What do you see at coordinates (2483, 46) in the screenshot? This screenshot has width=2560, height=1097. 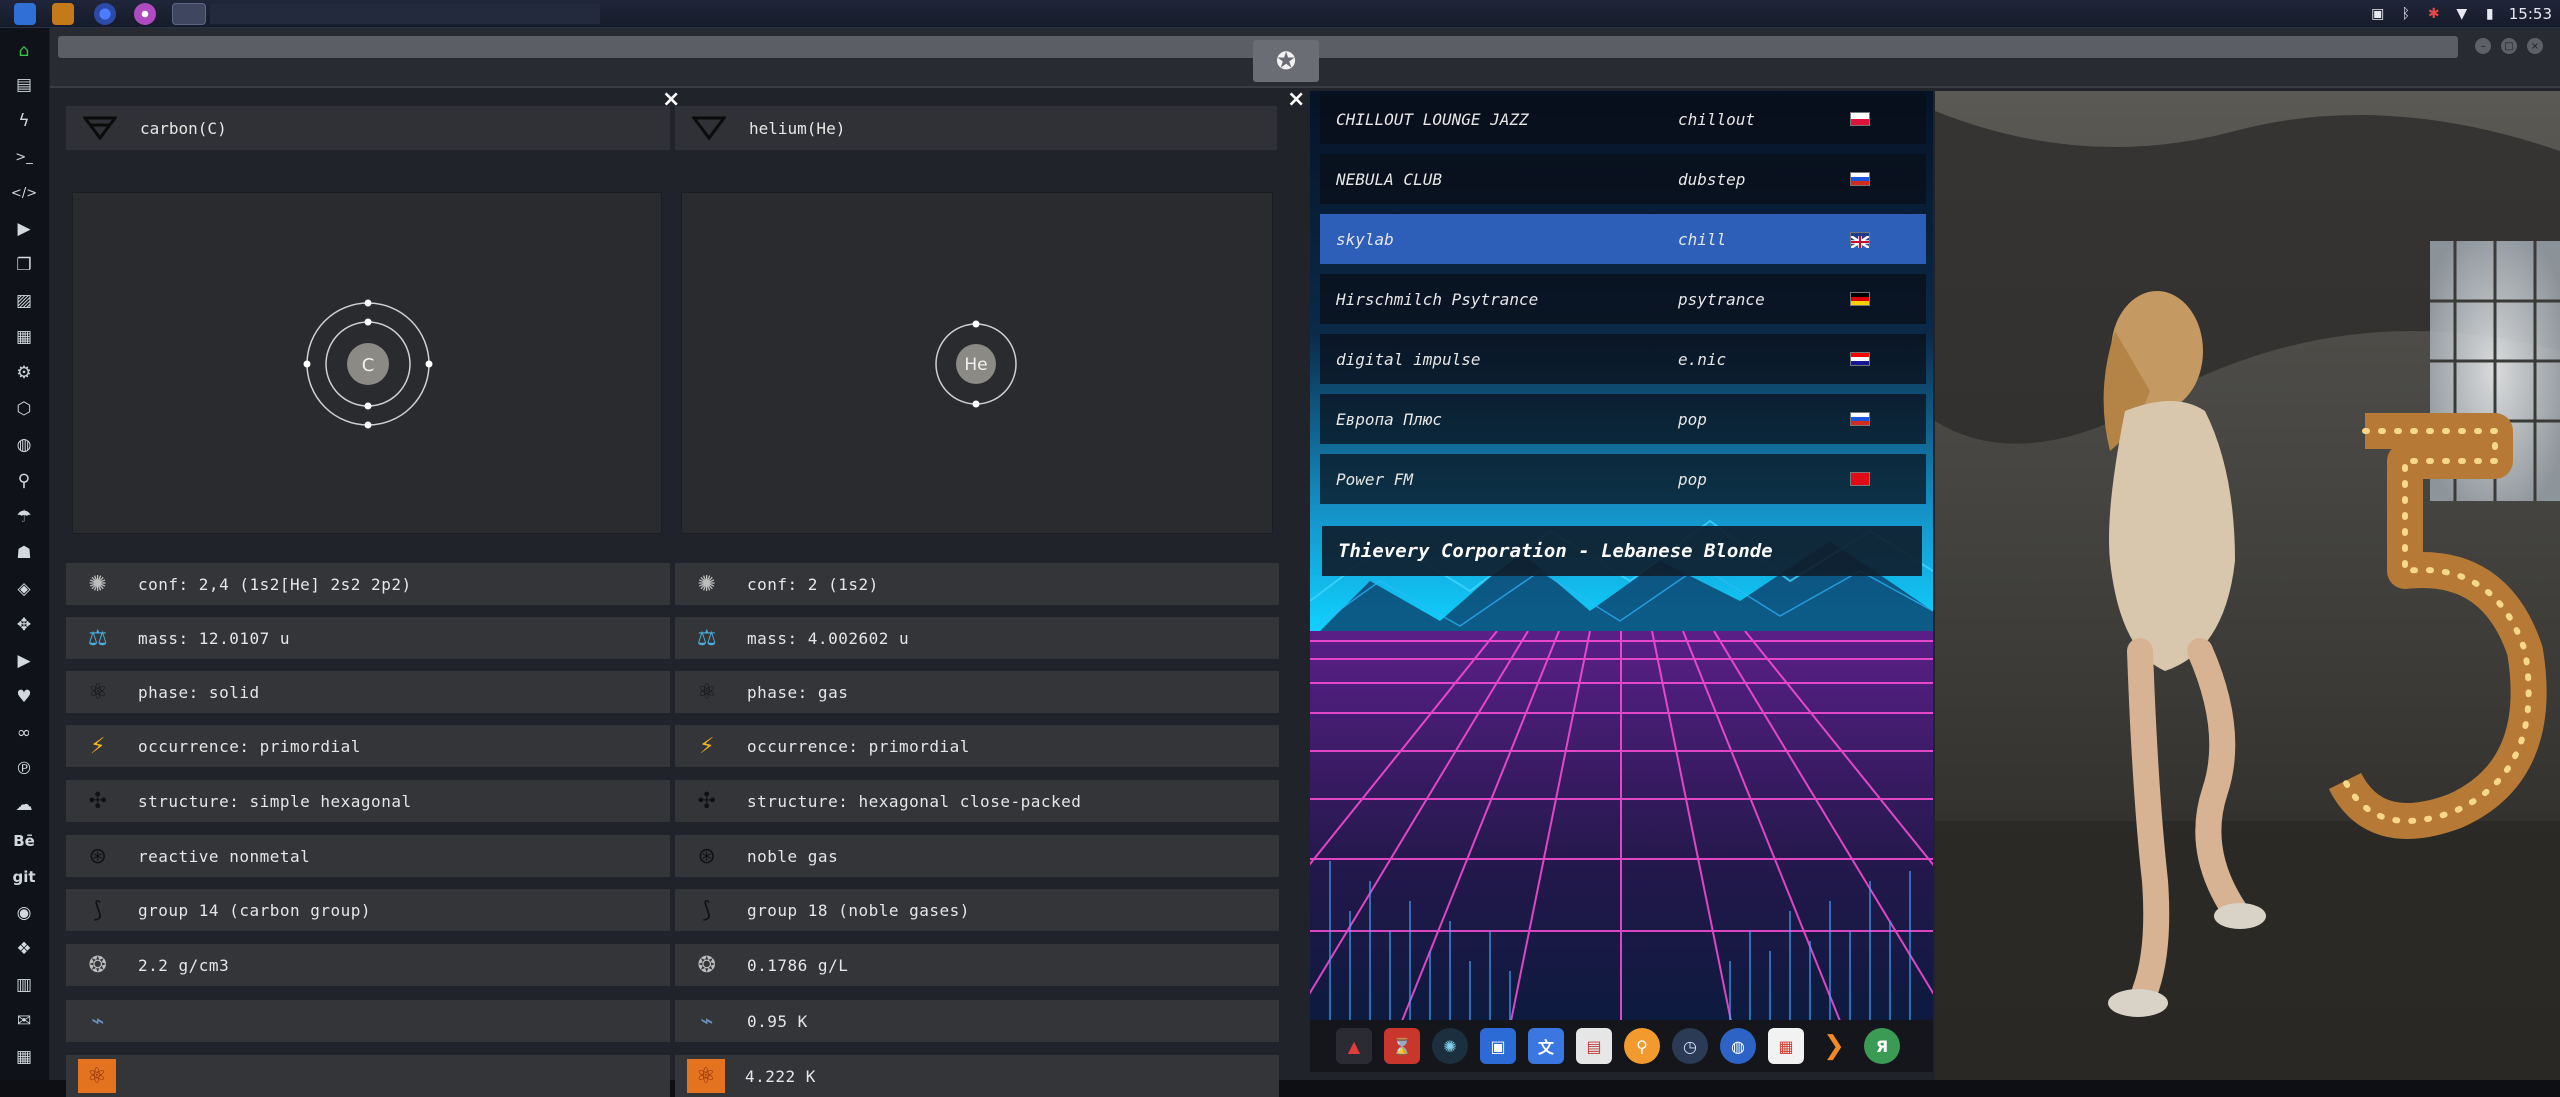 I see `minimize-button: –` at bounding box center [2483, 46].